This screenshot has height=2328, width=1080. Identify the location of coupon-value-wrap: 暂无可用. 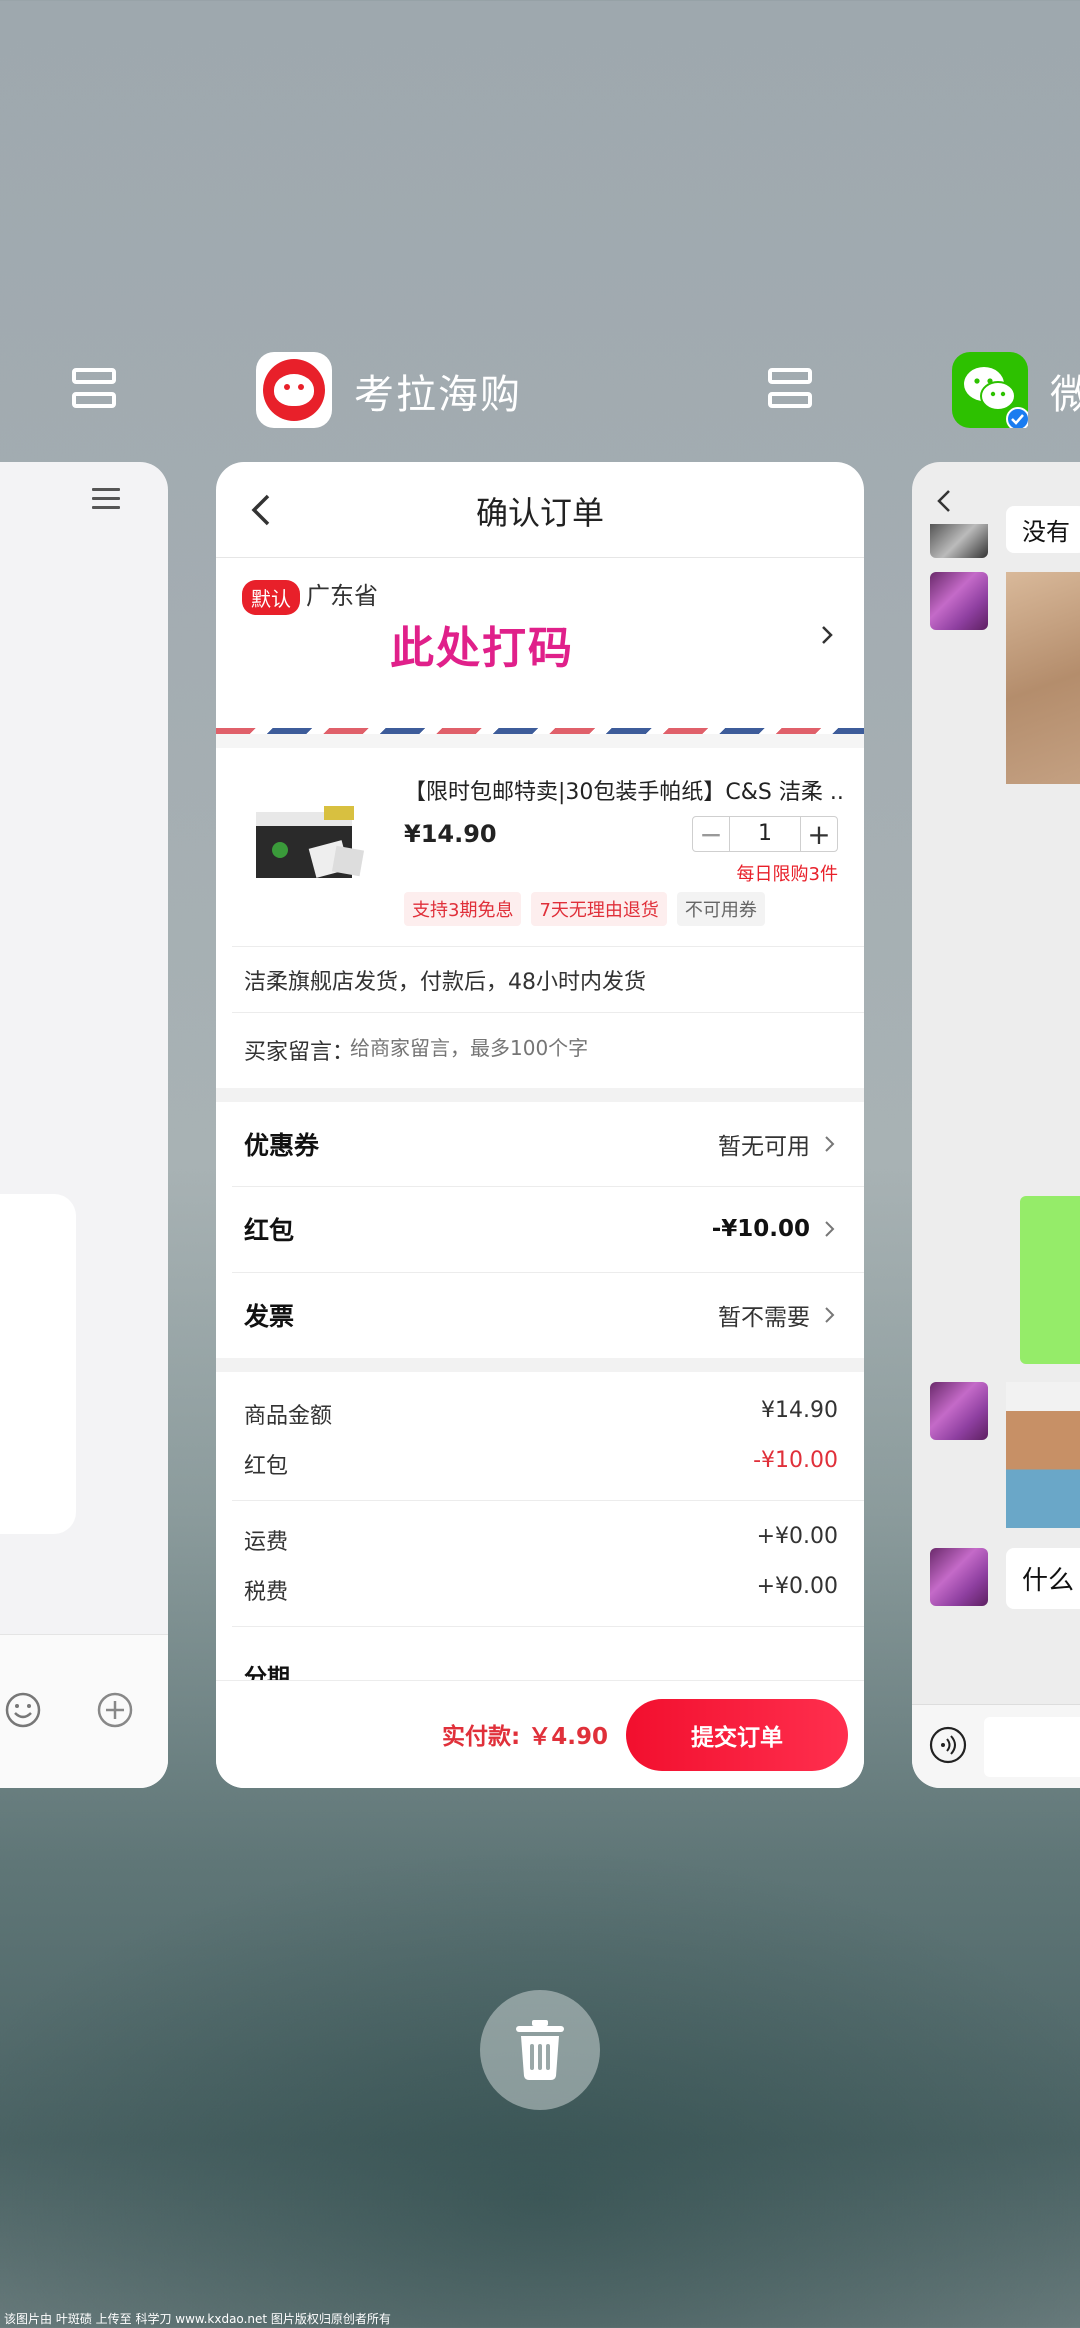
(778, 1144).